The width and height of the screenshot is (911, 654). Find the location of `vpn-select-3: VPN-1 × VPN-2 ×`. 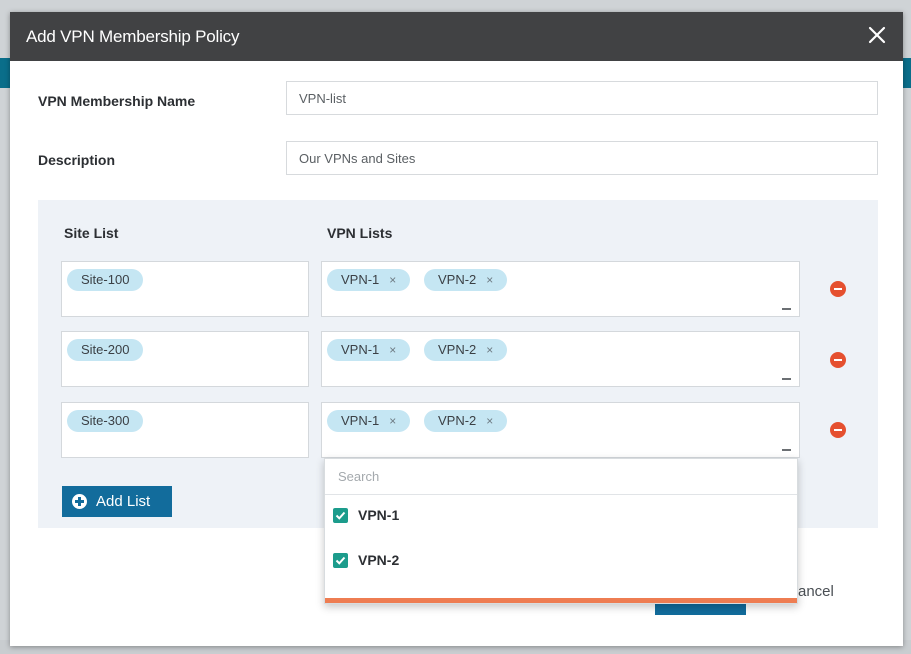

vpn-select-3: VPN-1 × VPN-2 × is located at coordinates (560, 430).